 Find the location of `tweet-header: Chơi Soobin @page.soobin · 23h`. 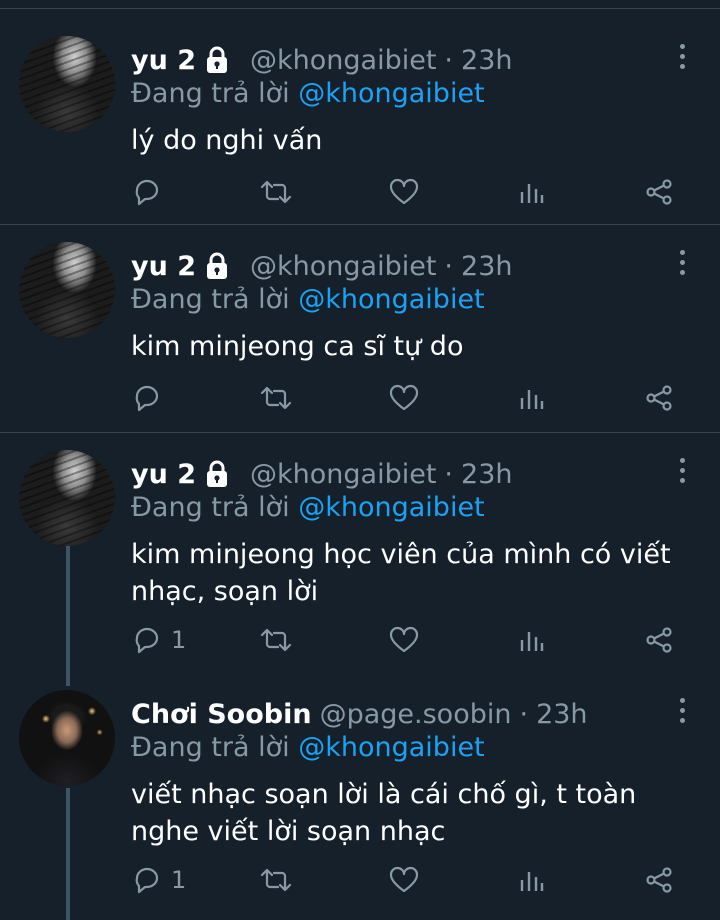

tweet-header: Chơi Soobin @page.soobin · 23h is located at coordinates (359, 714).